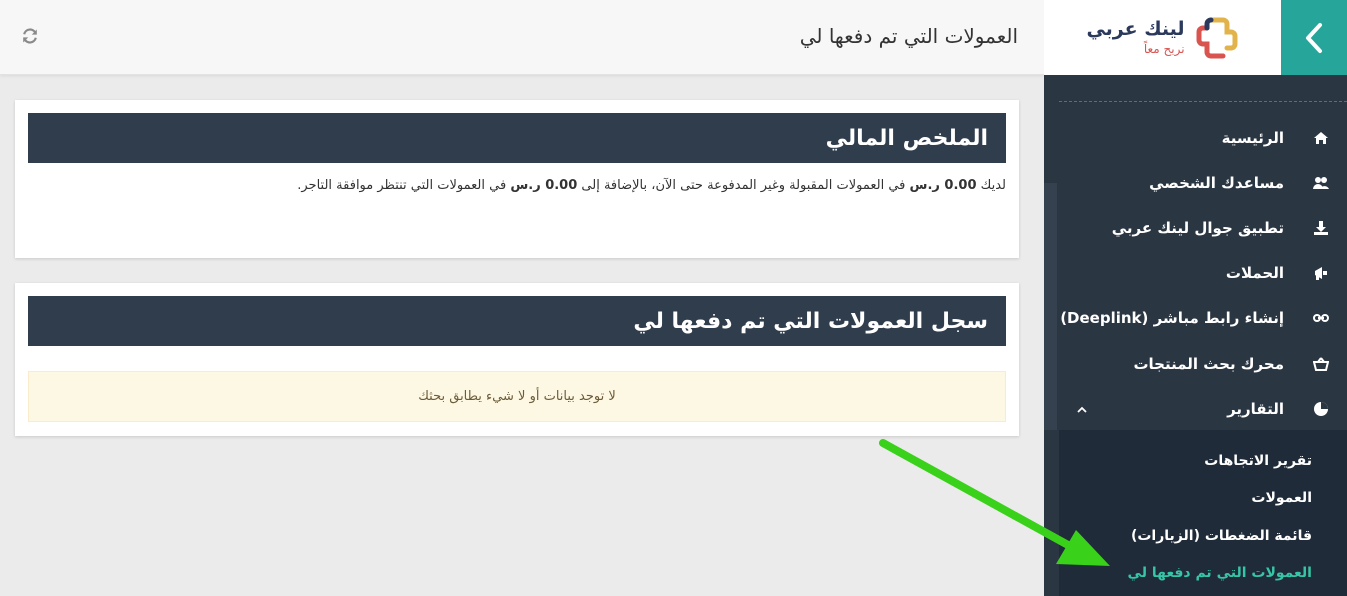 The width and height of the screenshot is (1347, 596). I want to click on sidebar-item-product-search: محرك بحث المنتجات, so click(1195, 363).